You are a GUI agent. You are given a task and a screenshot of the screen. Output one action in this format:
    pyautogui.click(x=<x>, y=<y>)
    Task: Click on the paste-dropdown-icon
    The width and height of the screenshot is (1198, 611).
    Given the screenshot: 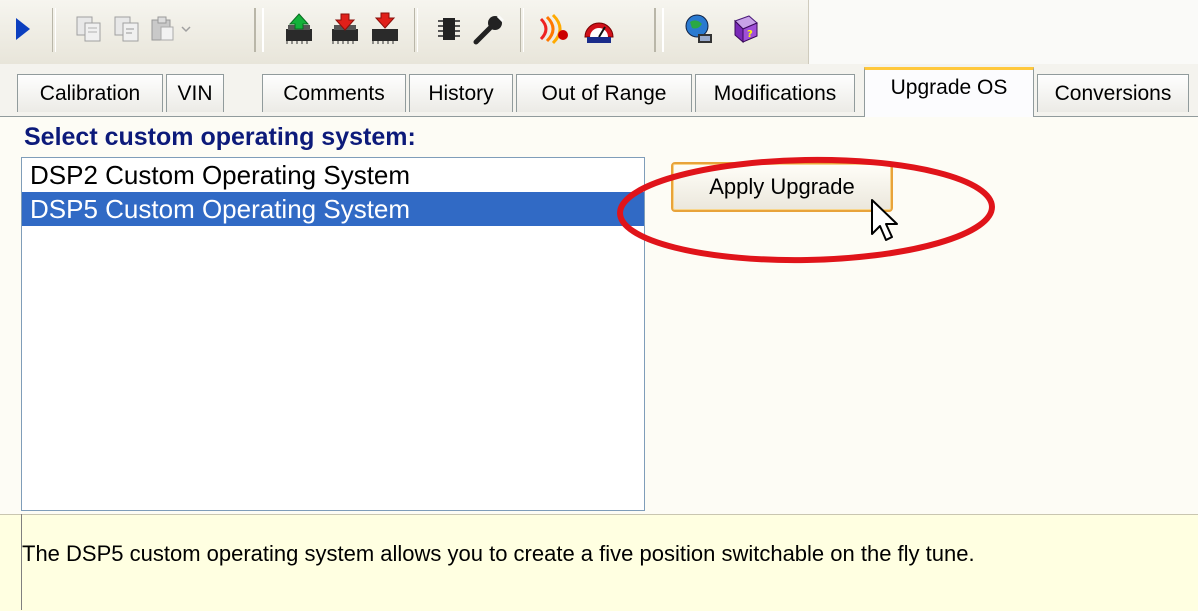 What is the action you would take?
    pyautogui.click(x=186, y=29)
    